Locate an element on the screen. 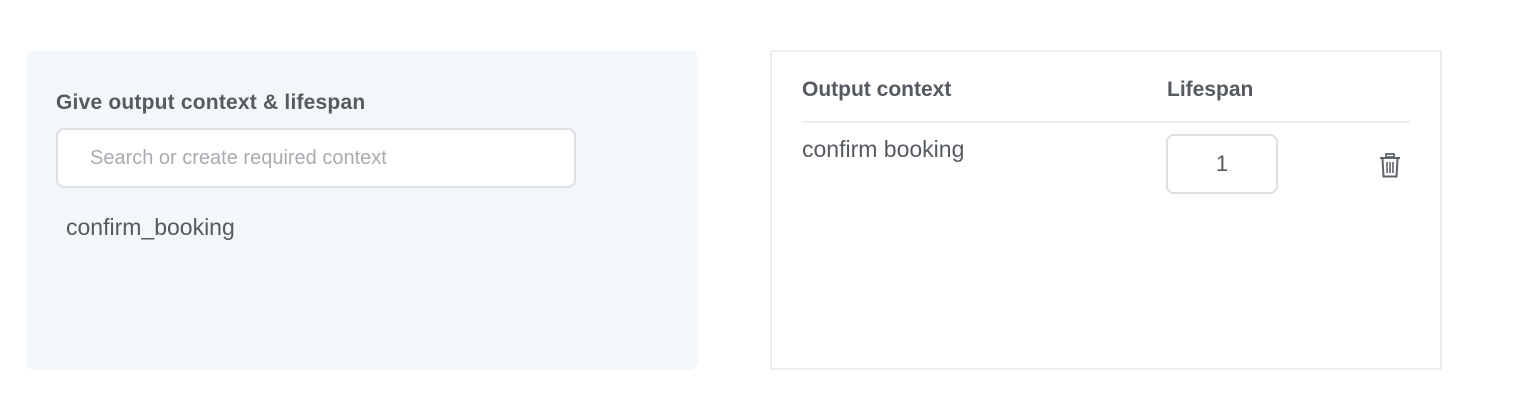 Image resolution: width=1514 pixels, height=420 pixels. output-context-cell: confirm booking is located at coordinates (883, 149).